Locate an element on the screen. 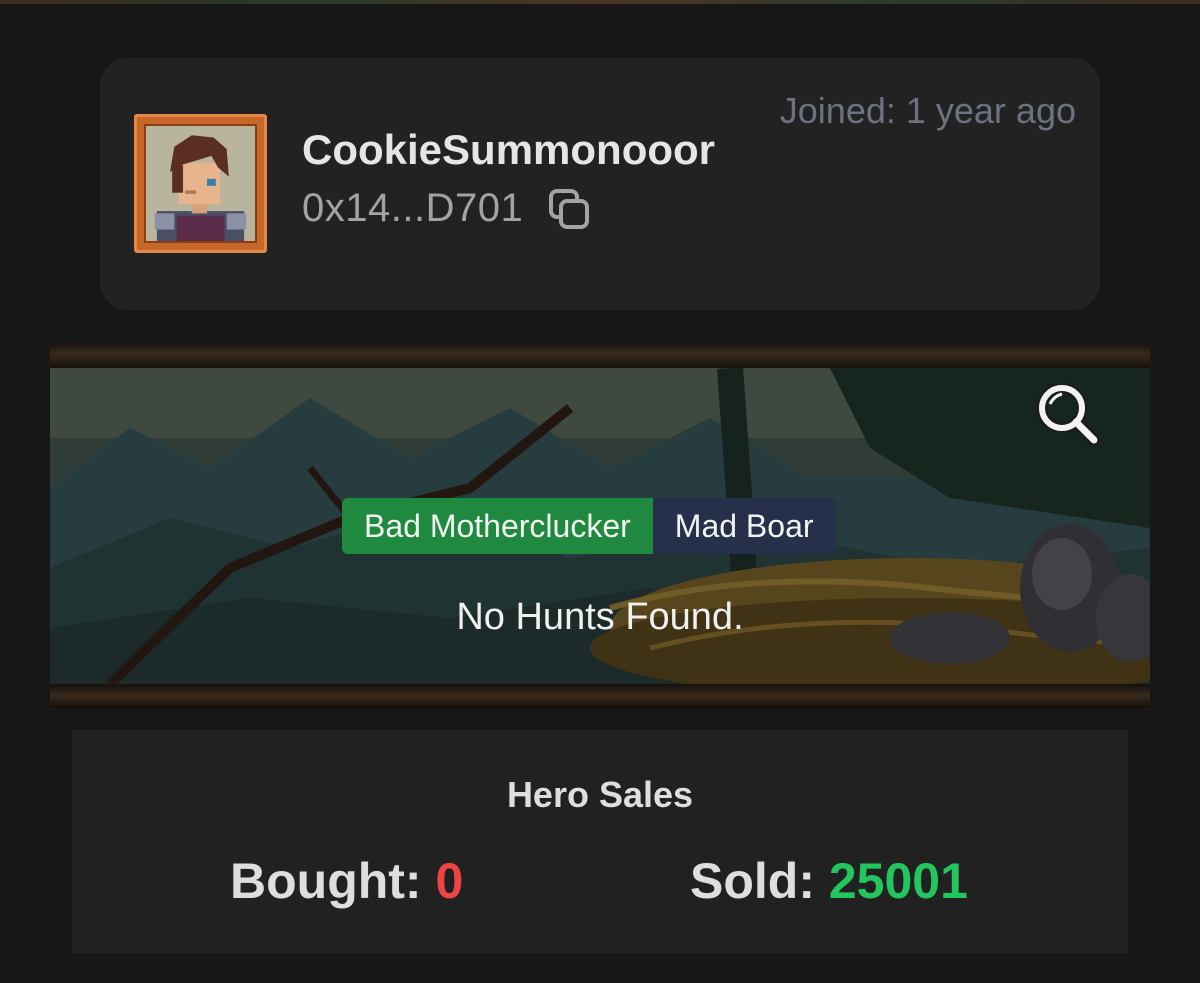  tab-mad-boar: Mad Boar is located at coordinates (744, 526).